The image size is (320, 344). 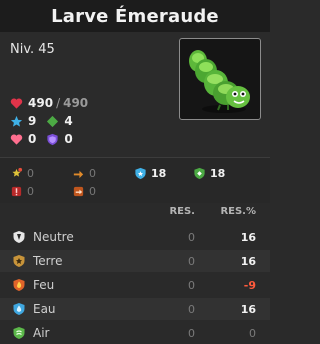 I want to click on mp-reduction-icon, so click(x=78, y=174).